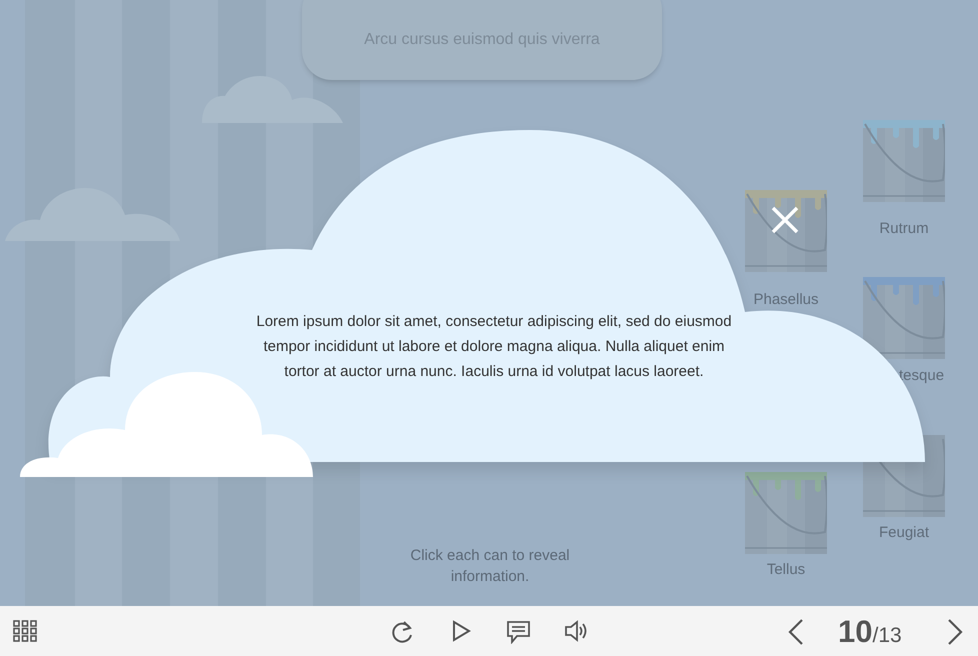 This screenshot has width=978, height=656. What do you see at coordinates (786, 570) in the screenshot?
I see `can-label: Tellus` at bounding box center [786, 570].